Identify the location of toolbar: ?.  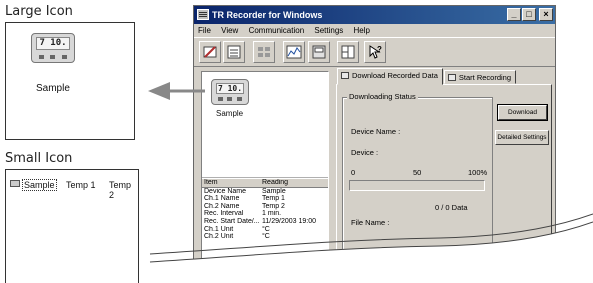
(374, 52).